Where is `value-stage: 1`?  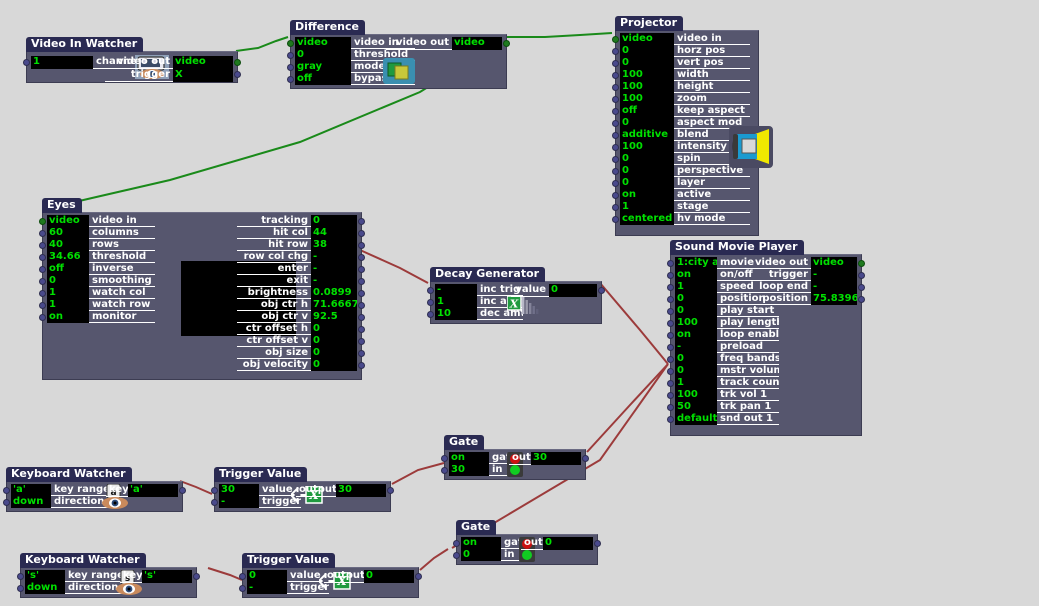 value-stage: 1 is located at coordinates (647, 207).